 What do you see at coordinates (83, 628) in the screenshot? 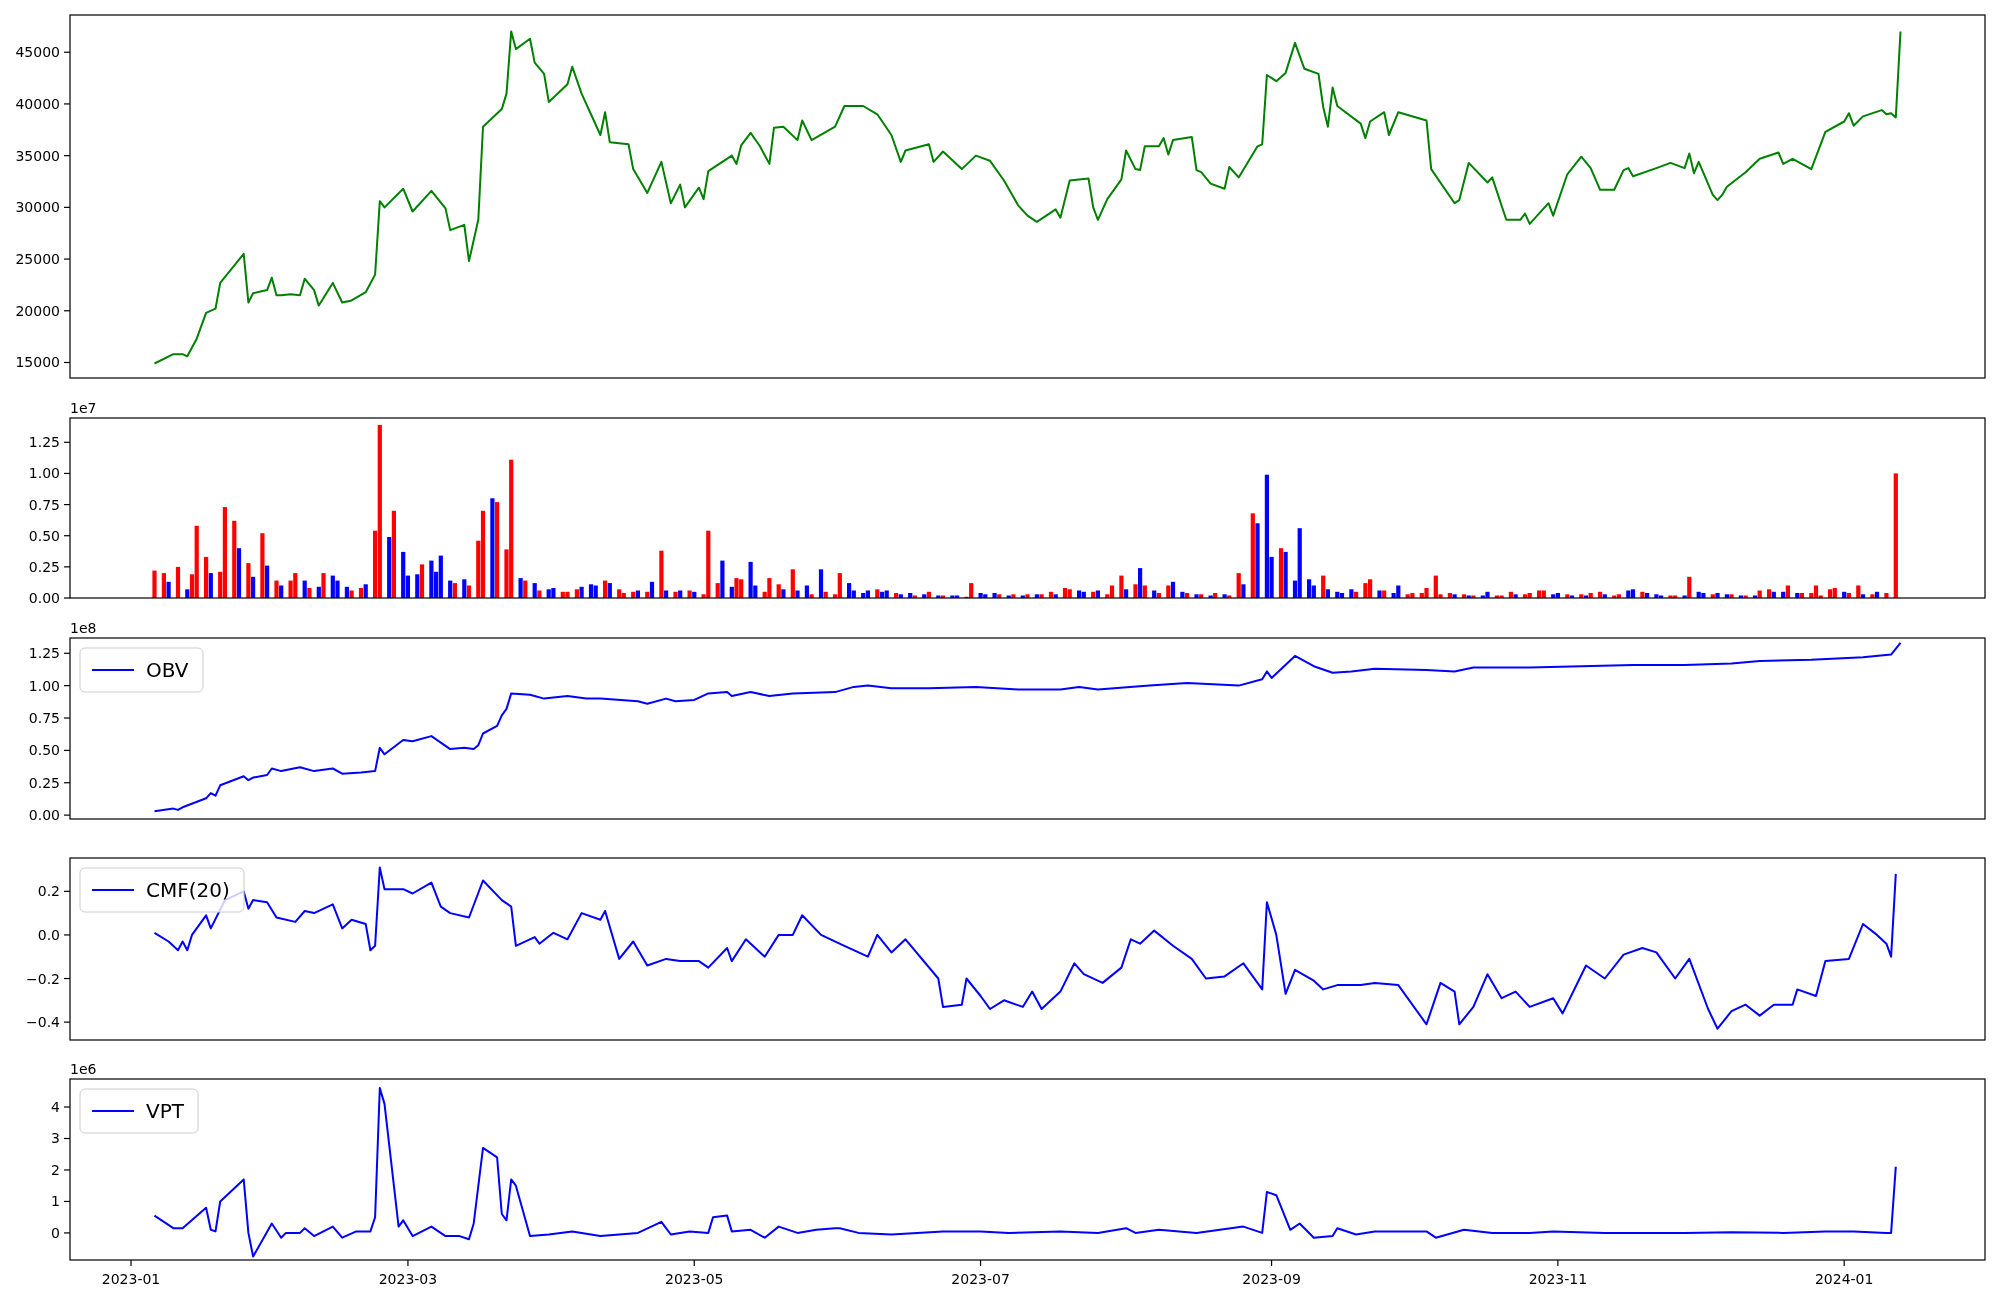
I see `axis-scale-label: 1e8` at bounding box center [83, 628].